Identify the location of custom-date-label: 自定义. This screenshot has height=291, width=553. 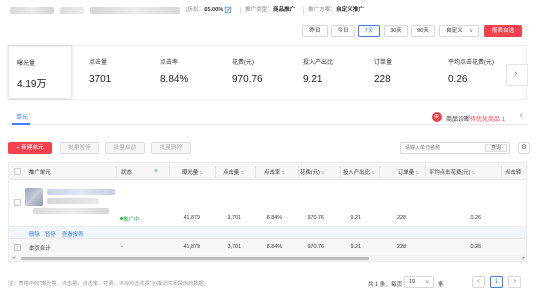
(454, 31).